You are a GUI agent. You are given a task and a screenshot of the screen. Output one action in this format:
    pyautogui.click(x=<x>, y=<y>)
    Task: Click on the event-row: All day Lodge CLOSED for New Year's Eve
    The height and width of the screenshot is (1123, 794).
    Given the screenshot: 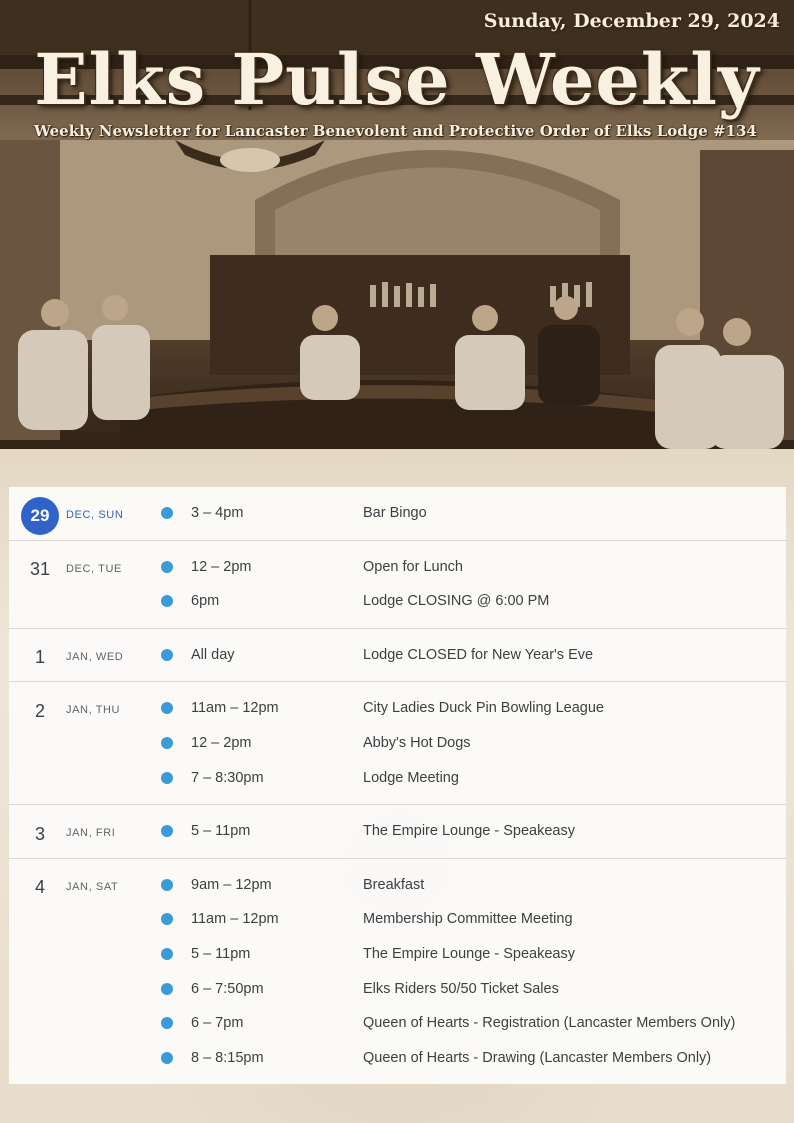 What is the action you would take?
    pyautogui.click(x=397, y=655)
    